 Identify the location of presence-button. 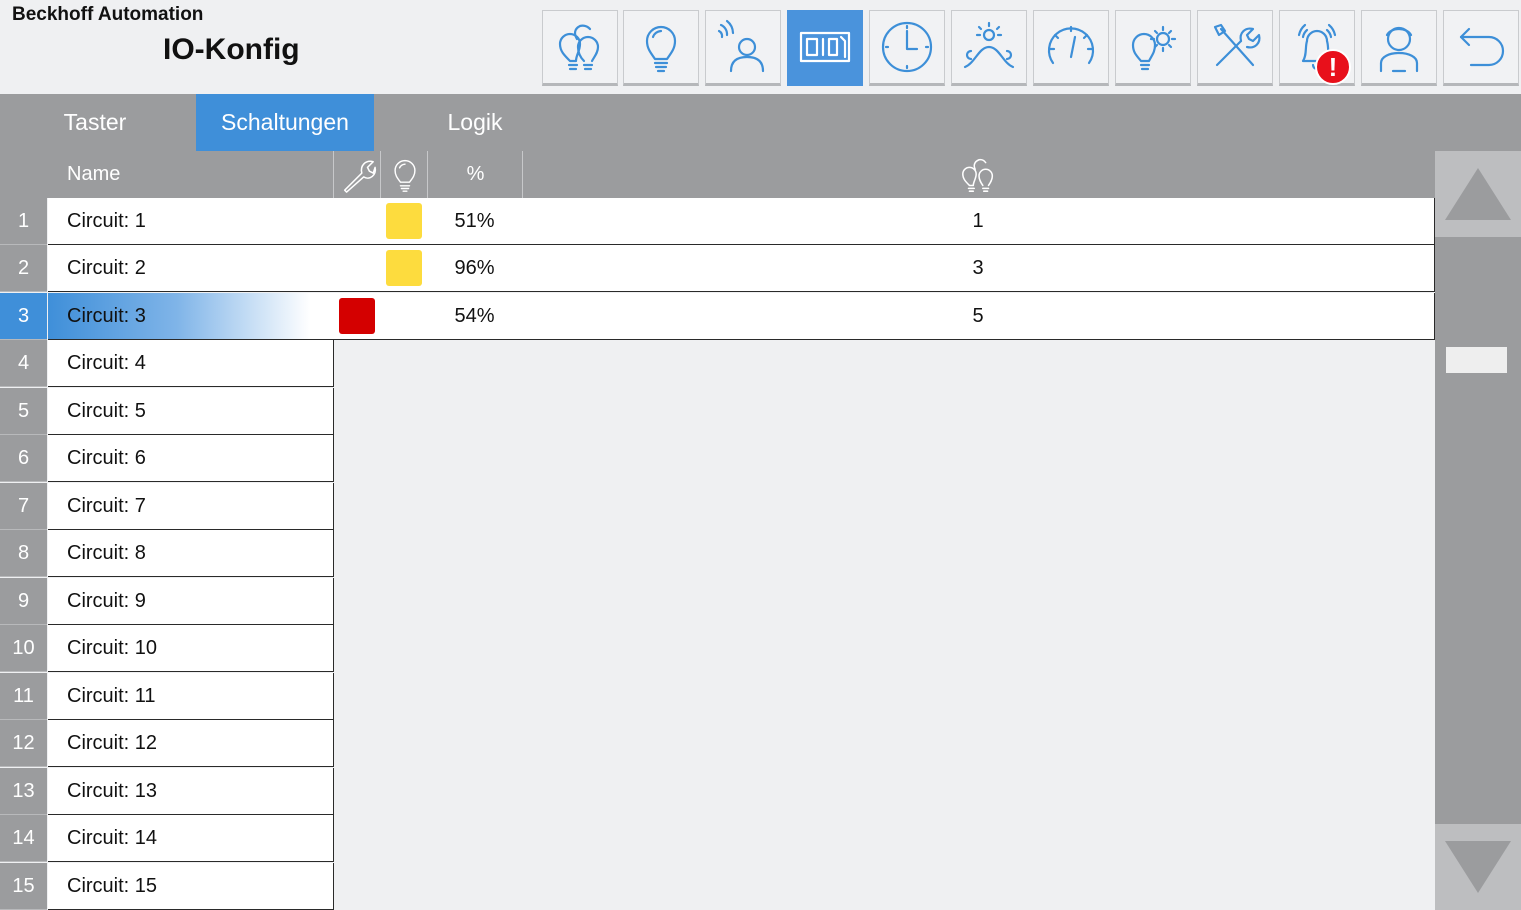
(743, 48).